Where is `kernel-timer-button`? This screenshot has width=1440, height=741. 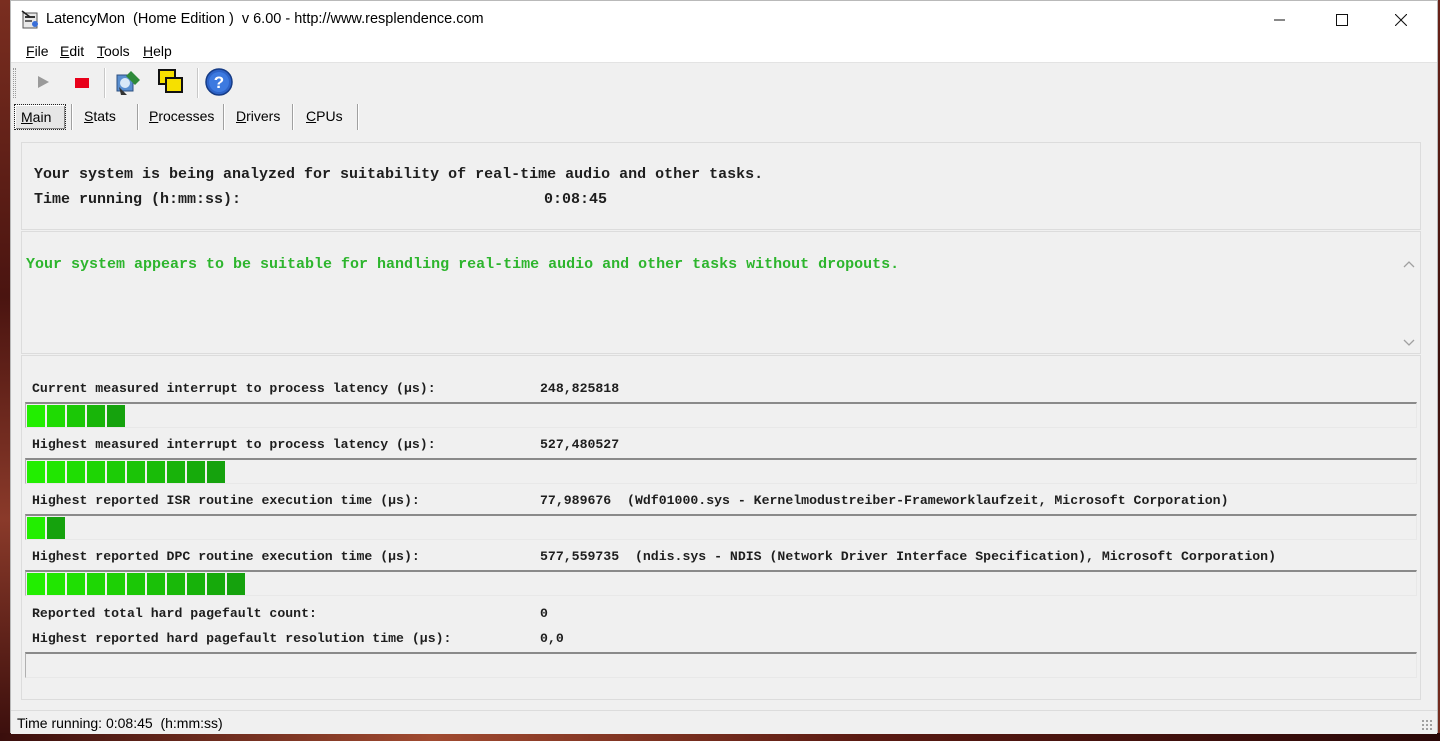 kernel-timer-button is located at coordinates (128, 83).